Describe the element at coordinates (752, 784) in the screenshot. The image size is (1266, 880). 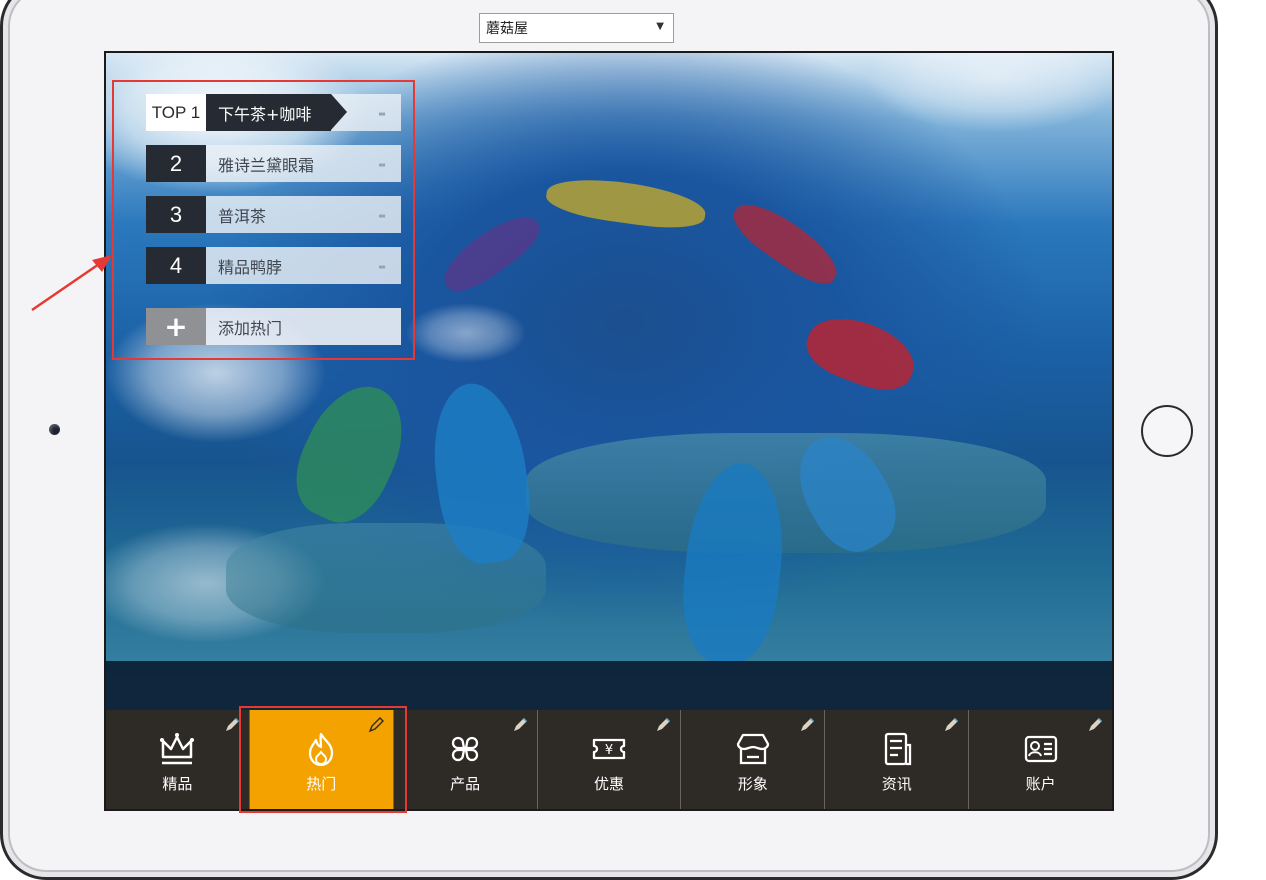
I see `nav-label: 形象` at that location.